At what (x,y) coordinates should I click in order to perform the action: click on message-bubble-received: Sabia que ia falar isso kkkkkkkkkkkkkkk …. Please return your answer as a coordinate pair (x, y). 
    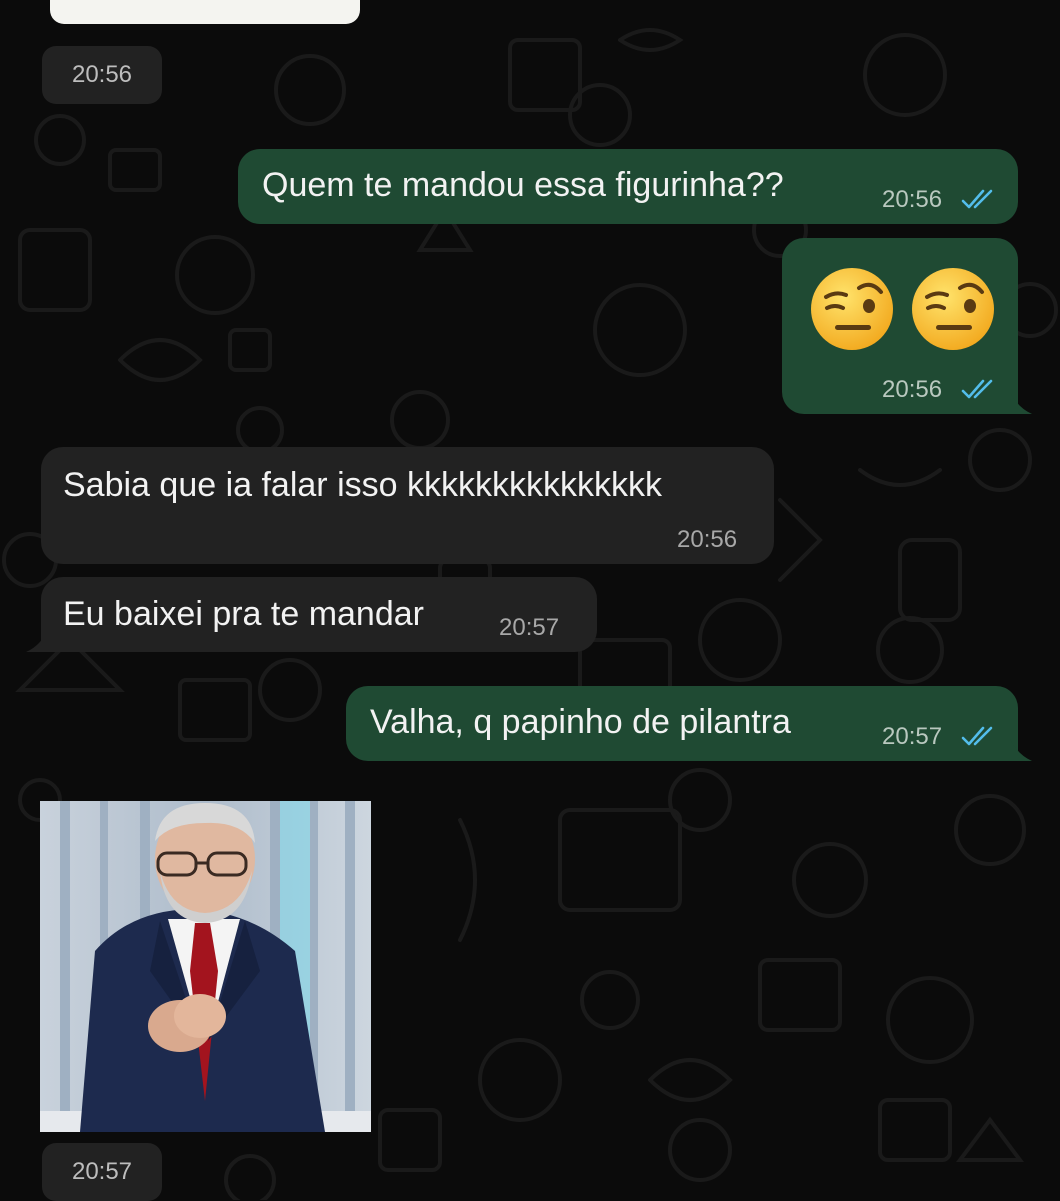
    Looking at the image, I should click on (407, 505).